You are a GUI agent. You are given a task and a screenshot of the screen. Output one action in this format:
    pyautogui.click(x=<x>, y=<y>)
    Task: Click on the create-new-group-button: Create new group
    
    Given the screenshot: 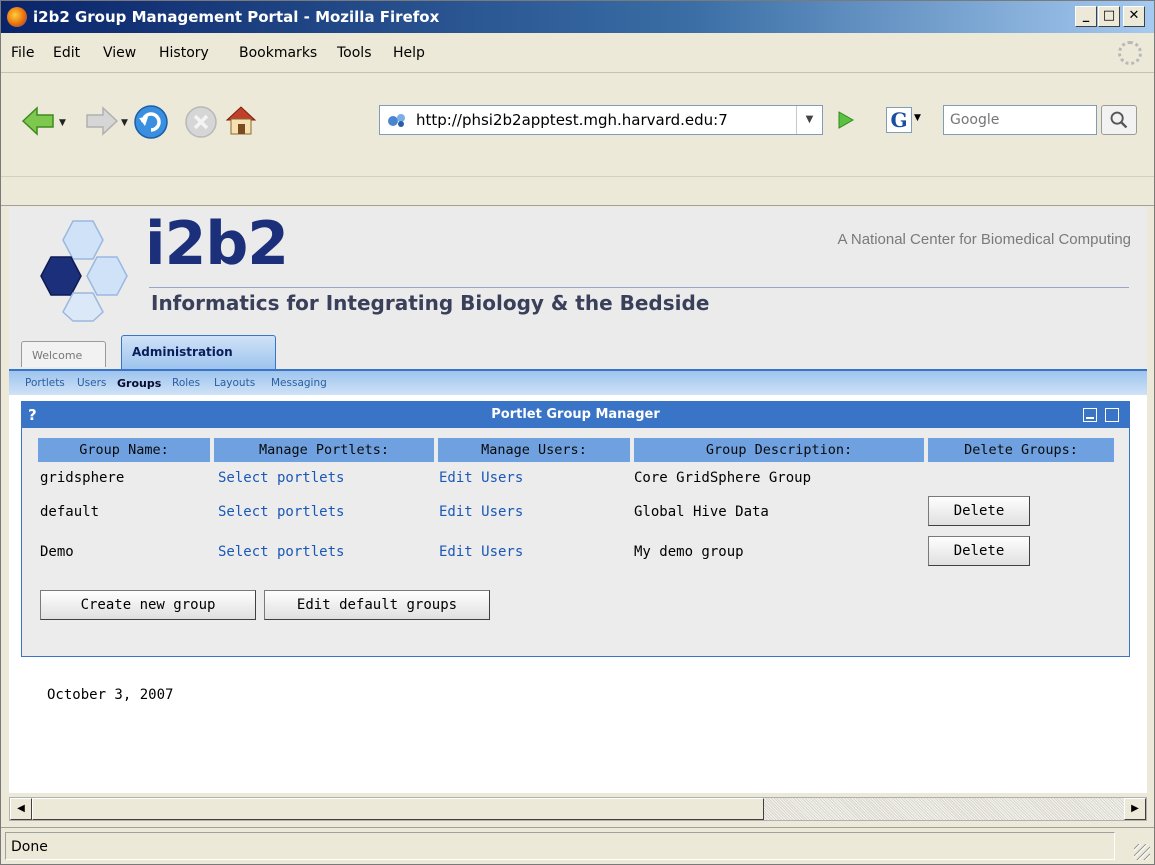 What is the action you would take?
    pyautogui.click(x=148, y=605)
    